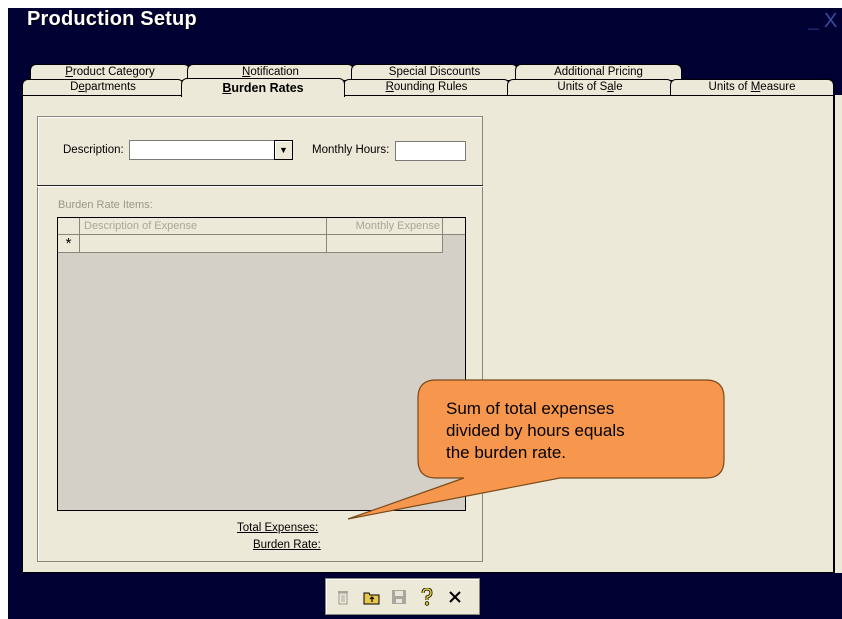 This screenshot has height=619, width=842. Describe the element at coordinates (598, 72) in the screenshot. I see `tab-additional-pricing: Additional Pricing` at that location.